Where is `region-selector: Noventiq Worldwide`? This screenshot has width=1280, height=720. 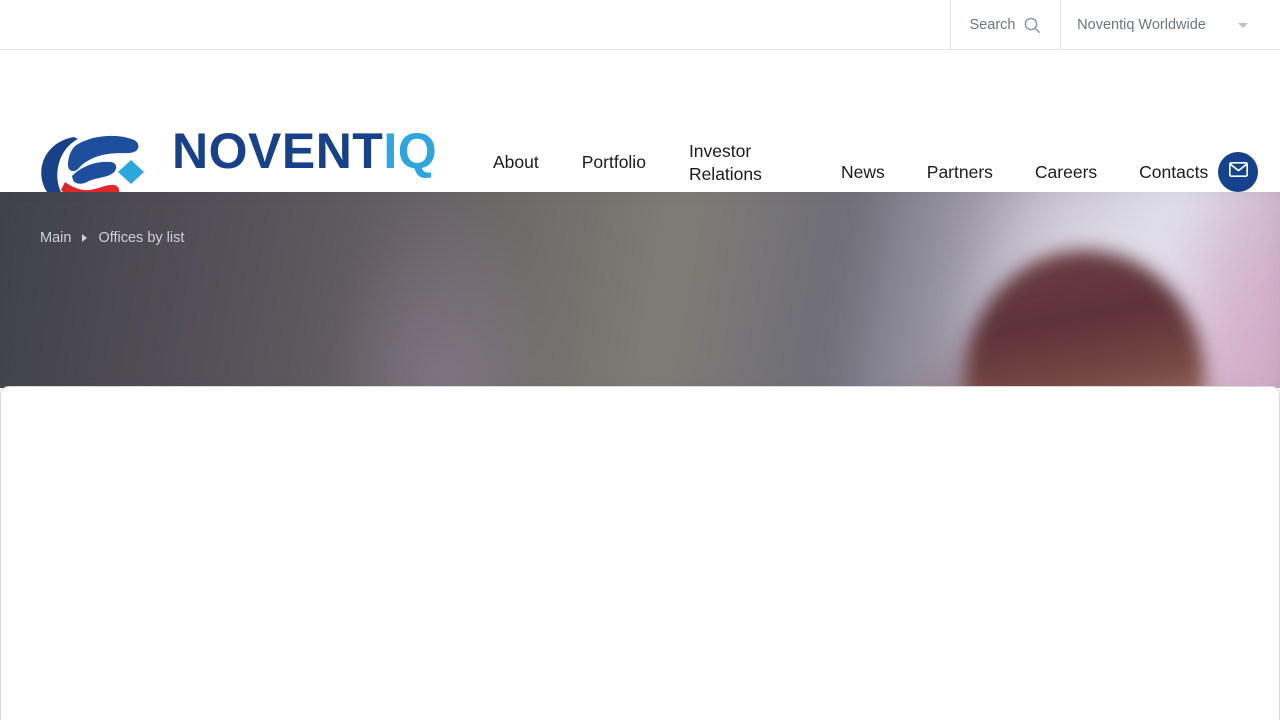
region-selector: Noventiq Worldwide is located at coordinates (1144, 25).